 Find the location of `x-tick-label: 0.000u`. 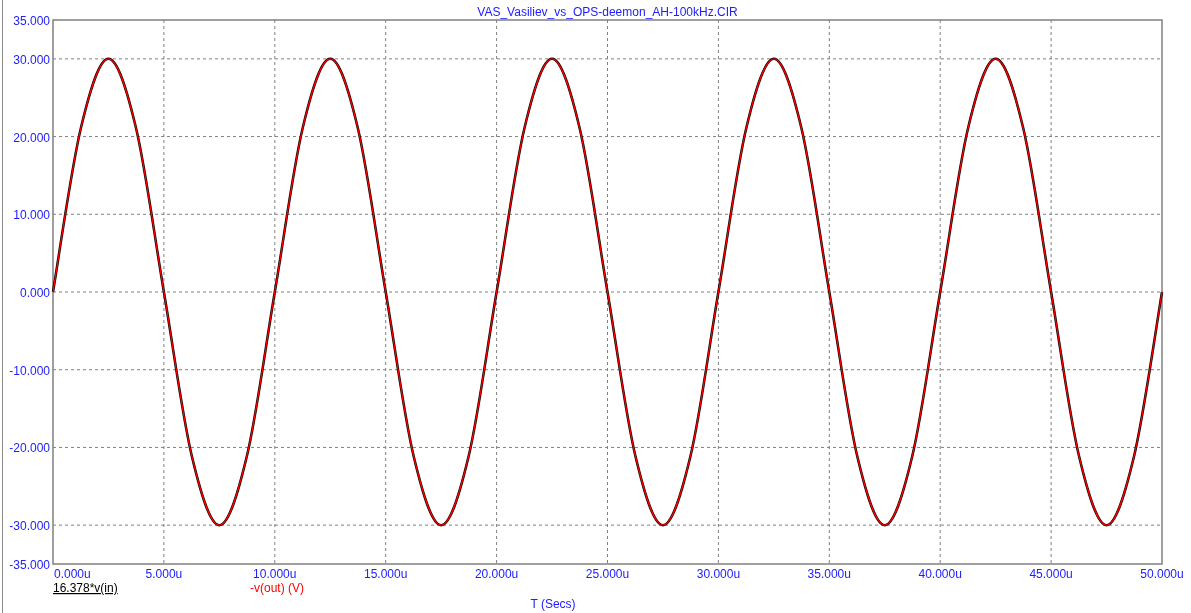

x-tick-label: 0.000u is located at coordinates (72, 574).